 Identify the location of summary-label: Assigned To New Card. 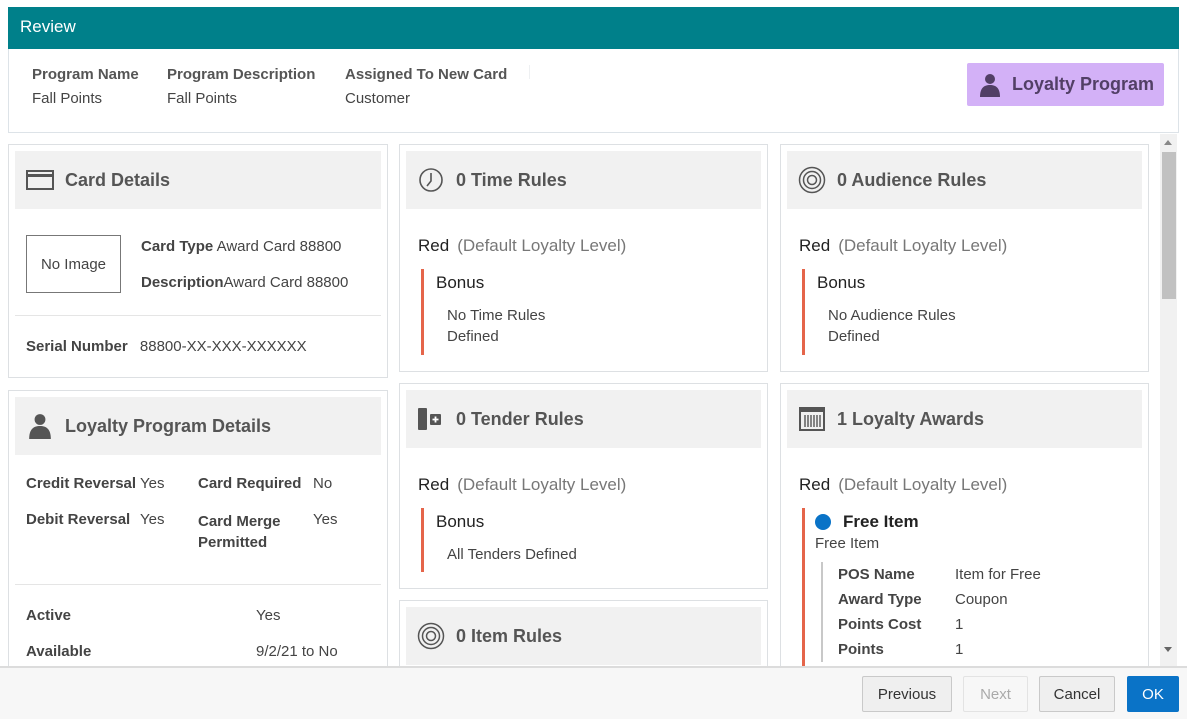
(426, 74).